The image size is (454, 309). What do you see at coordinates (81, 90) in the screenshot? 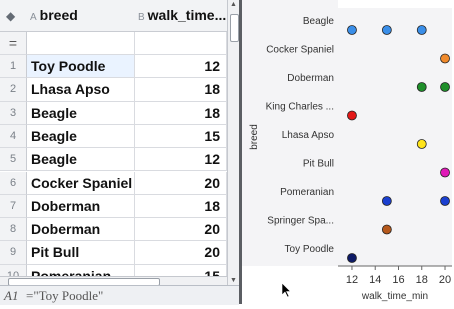
I see `breed-cell: Lhasa Apso` at bounding box center [81, 90].